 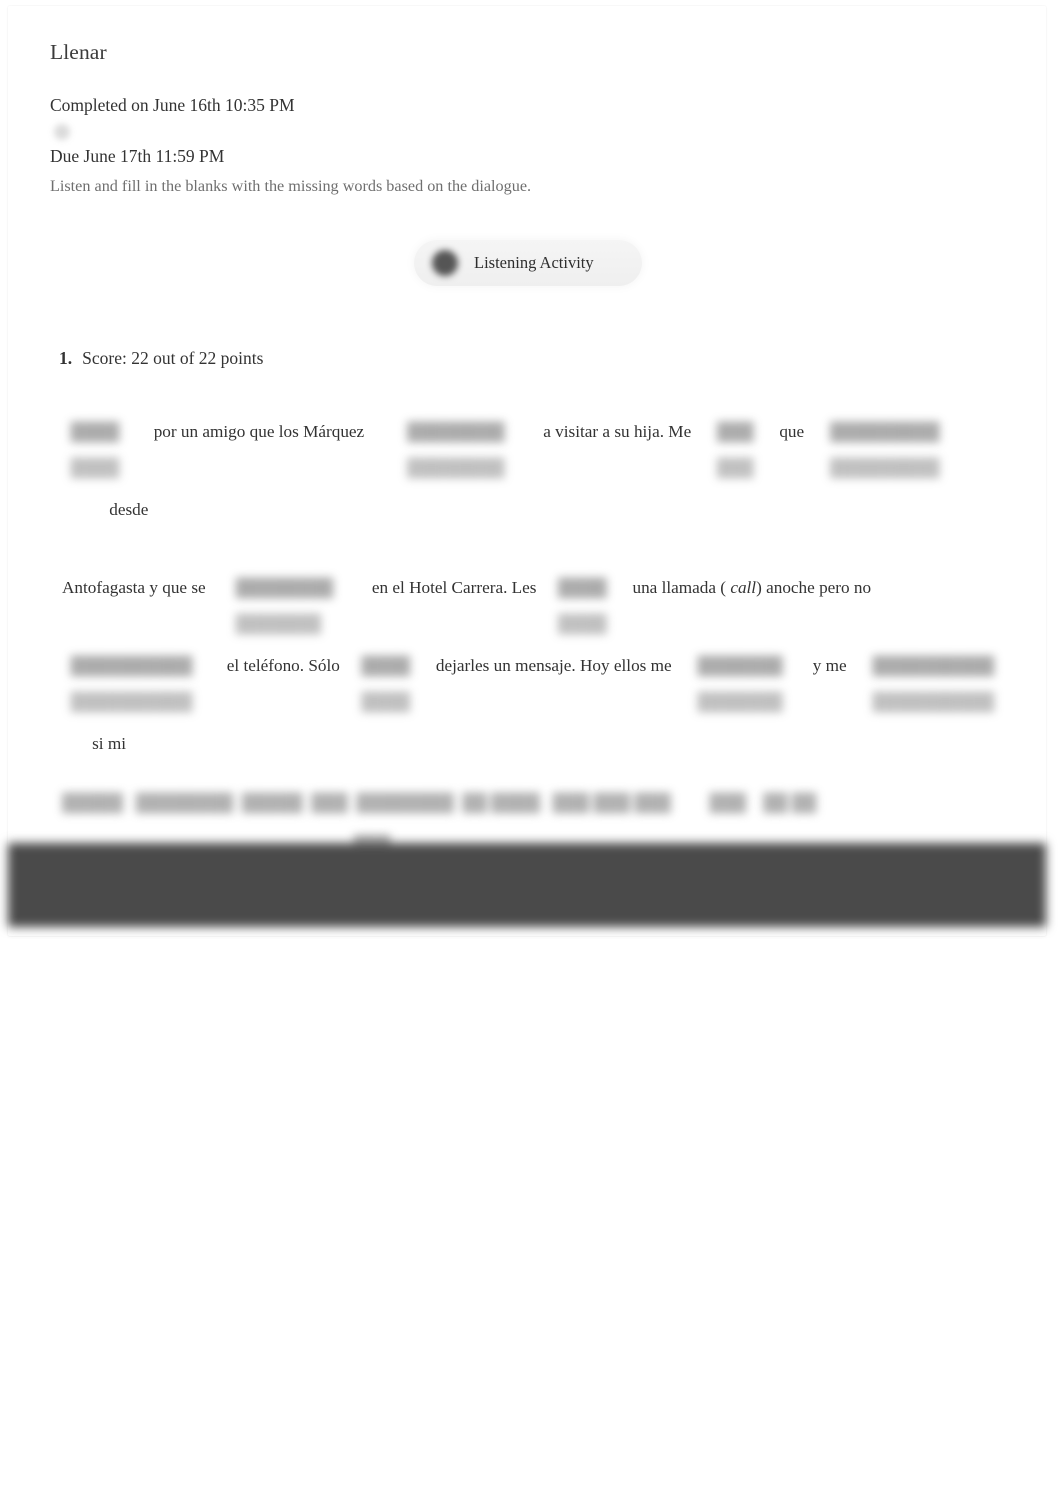 What do you see at coordinates (527, 885) in the screenshot?
I see `bottom-toolbar` at bounding box center [527, 885].